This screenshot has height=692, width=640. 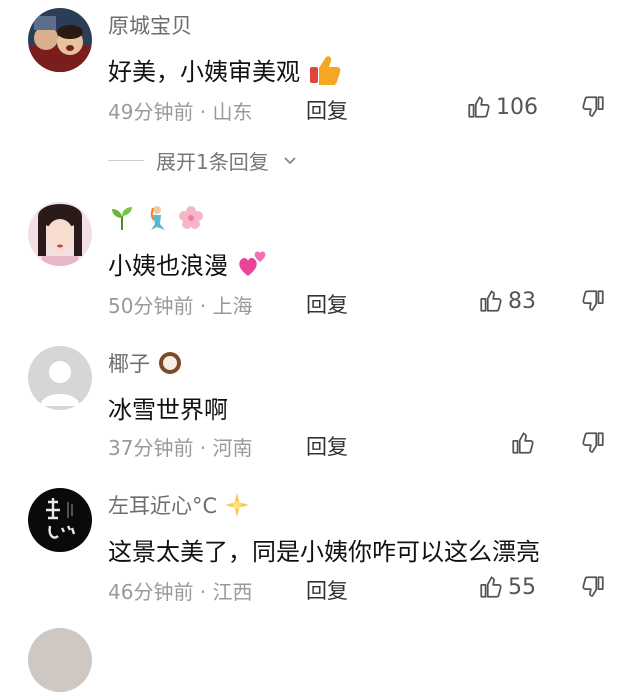 What do you see at coordinates (180, 592) in the screenshot?
I see `comment-meta: 46分钟前 · 江西` at bounding box center [180, 592].